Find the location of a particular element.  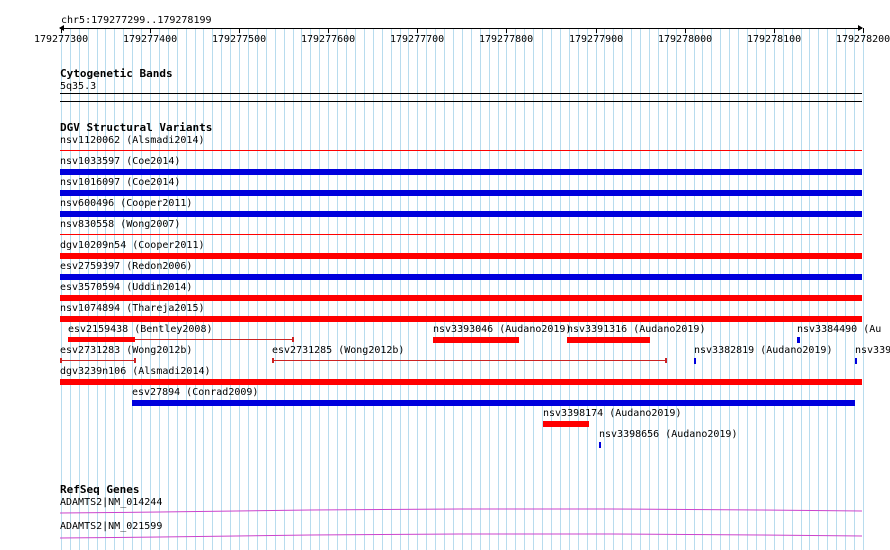

ruler-tick-label: 179278000 is located at coordinates (685, 39).